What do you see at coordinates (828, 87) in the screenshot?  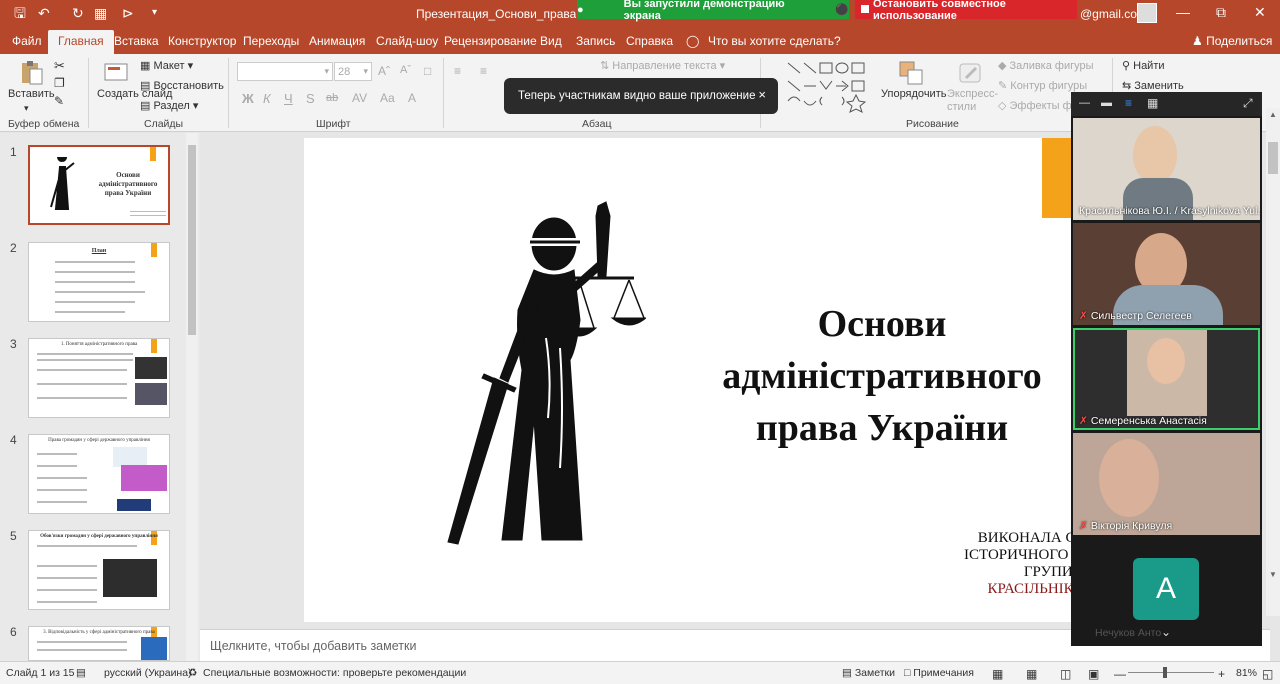 I see `shapes-gallery` at bounding box center [828, 87].